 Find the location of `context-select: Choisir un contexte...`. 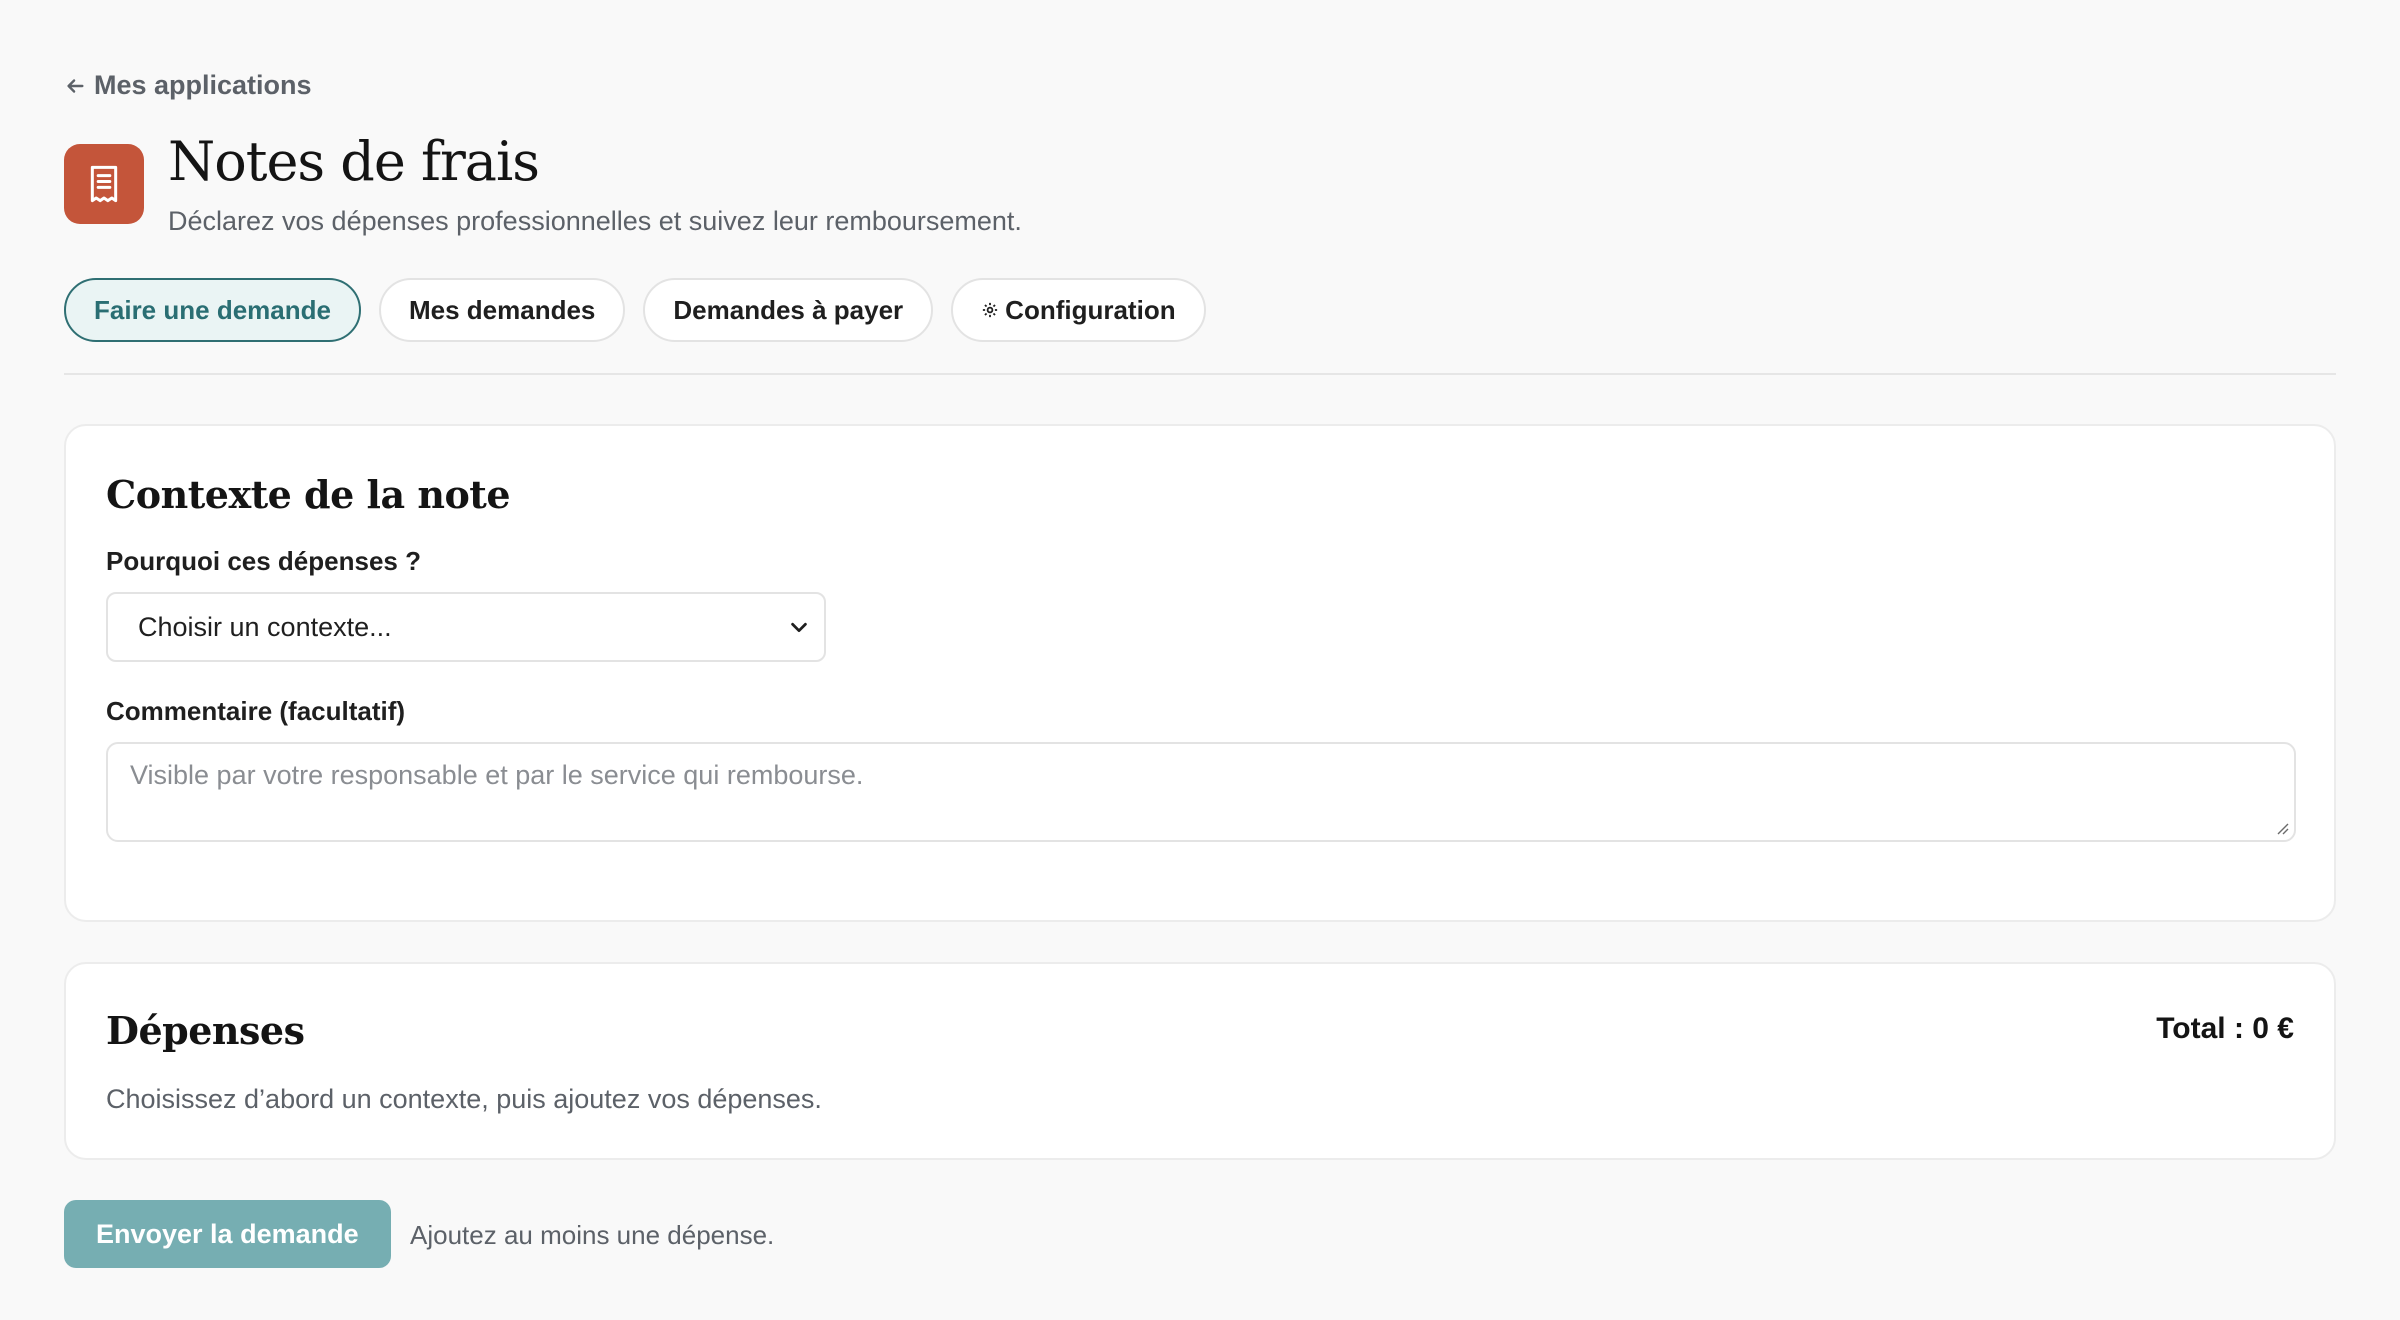

context-select: Choisir un contexte... is located at coordinates (466, 627).